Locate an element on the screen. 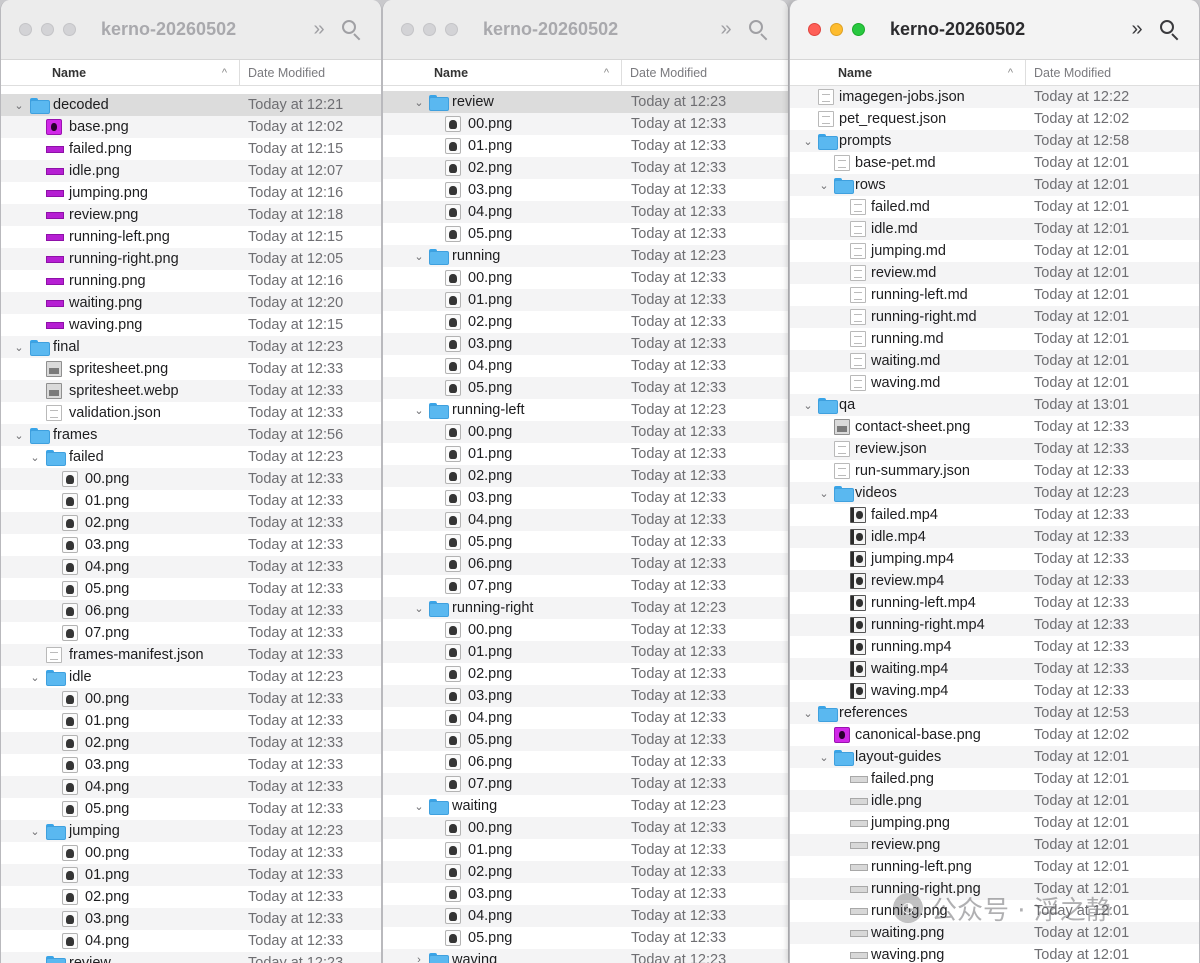 This screenshot has width=1200, height=963. file-row: running.png Today at 12:01 is located at coordinates (994, 911).